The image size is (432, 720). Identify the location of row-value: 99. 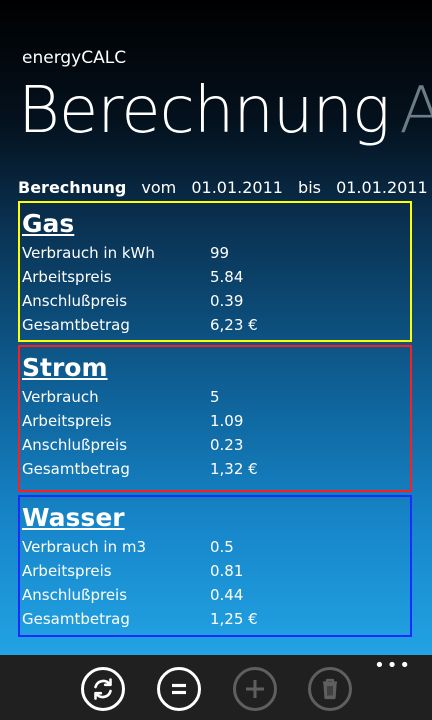
(220, 253).